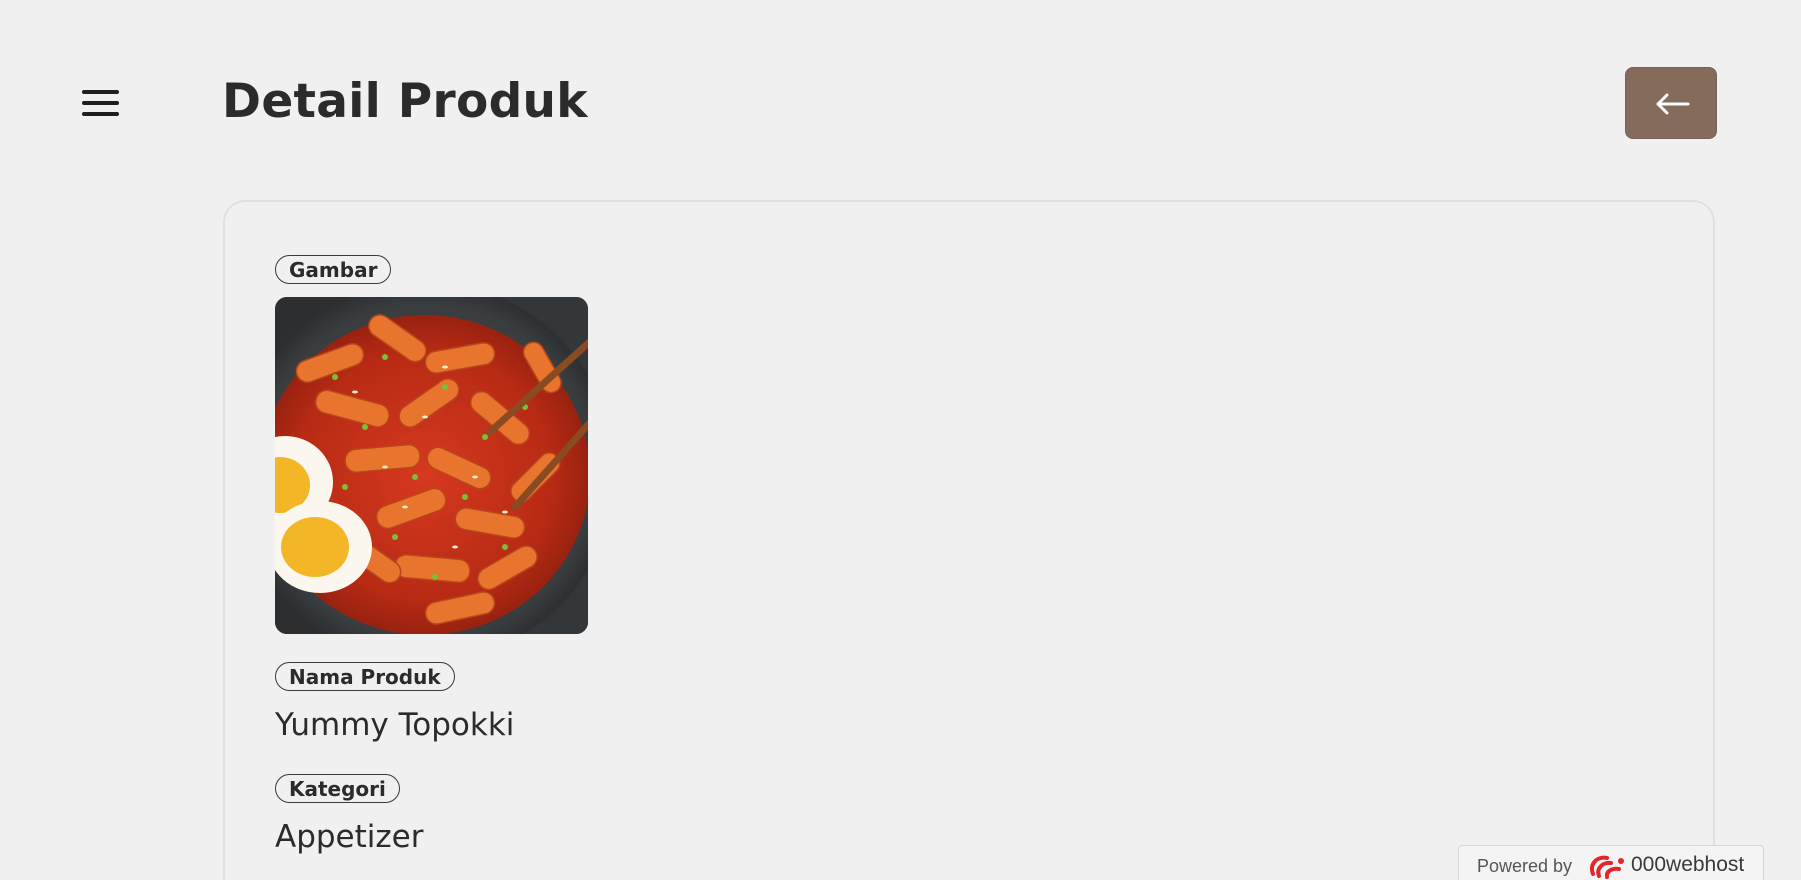  I want to click on product-name-label: Nama Produk, so click(365, 676).